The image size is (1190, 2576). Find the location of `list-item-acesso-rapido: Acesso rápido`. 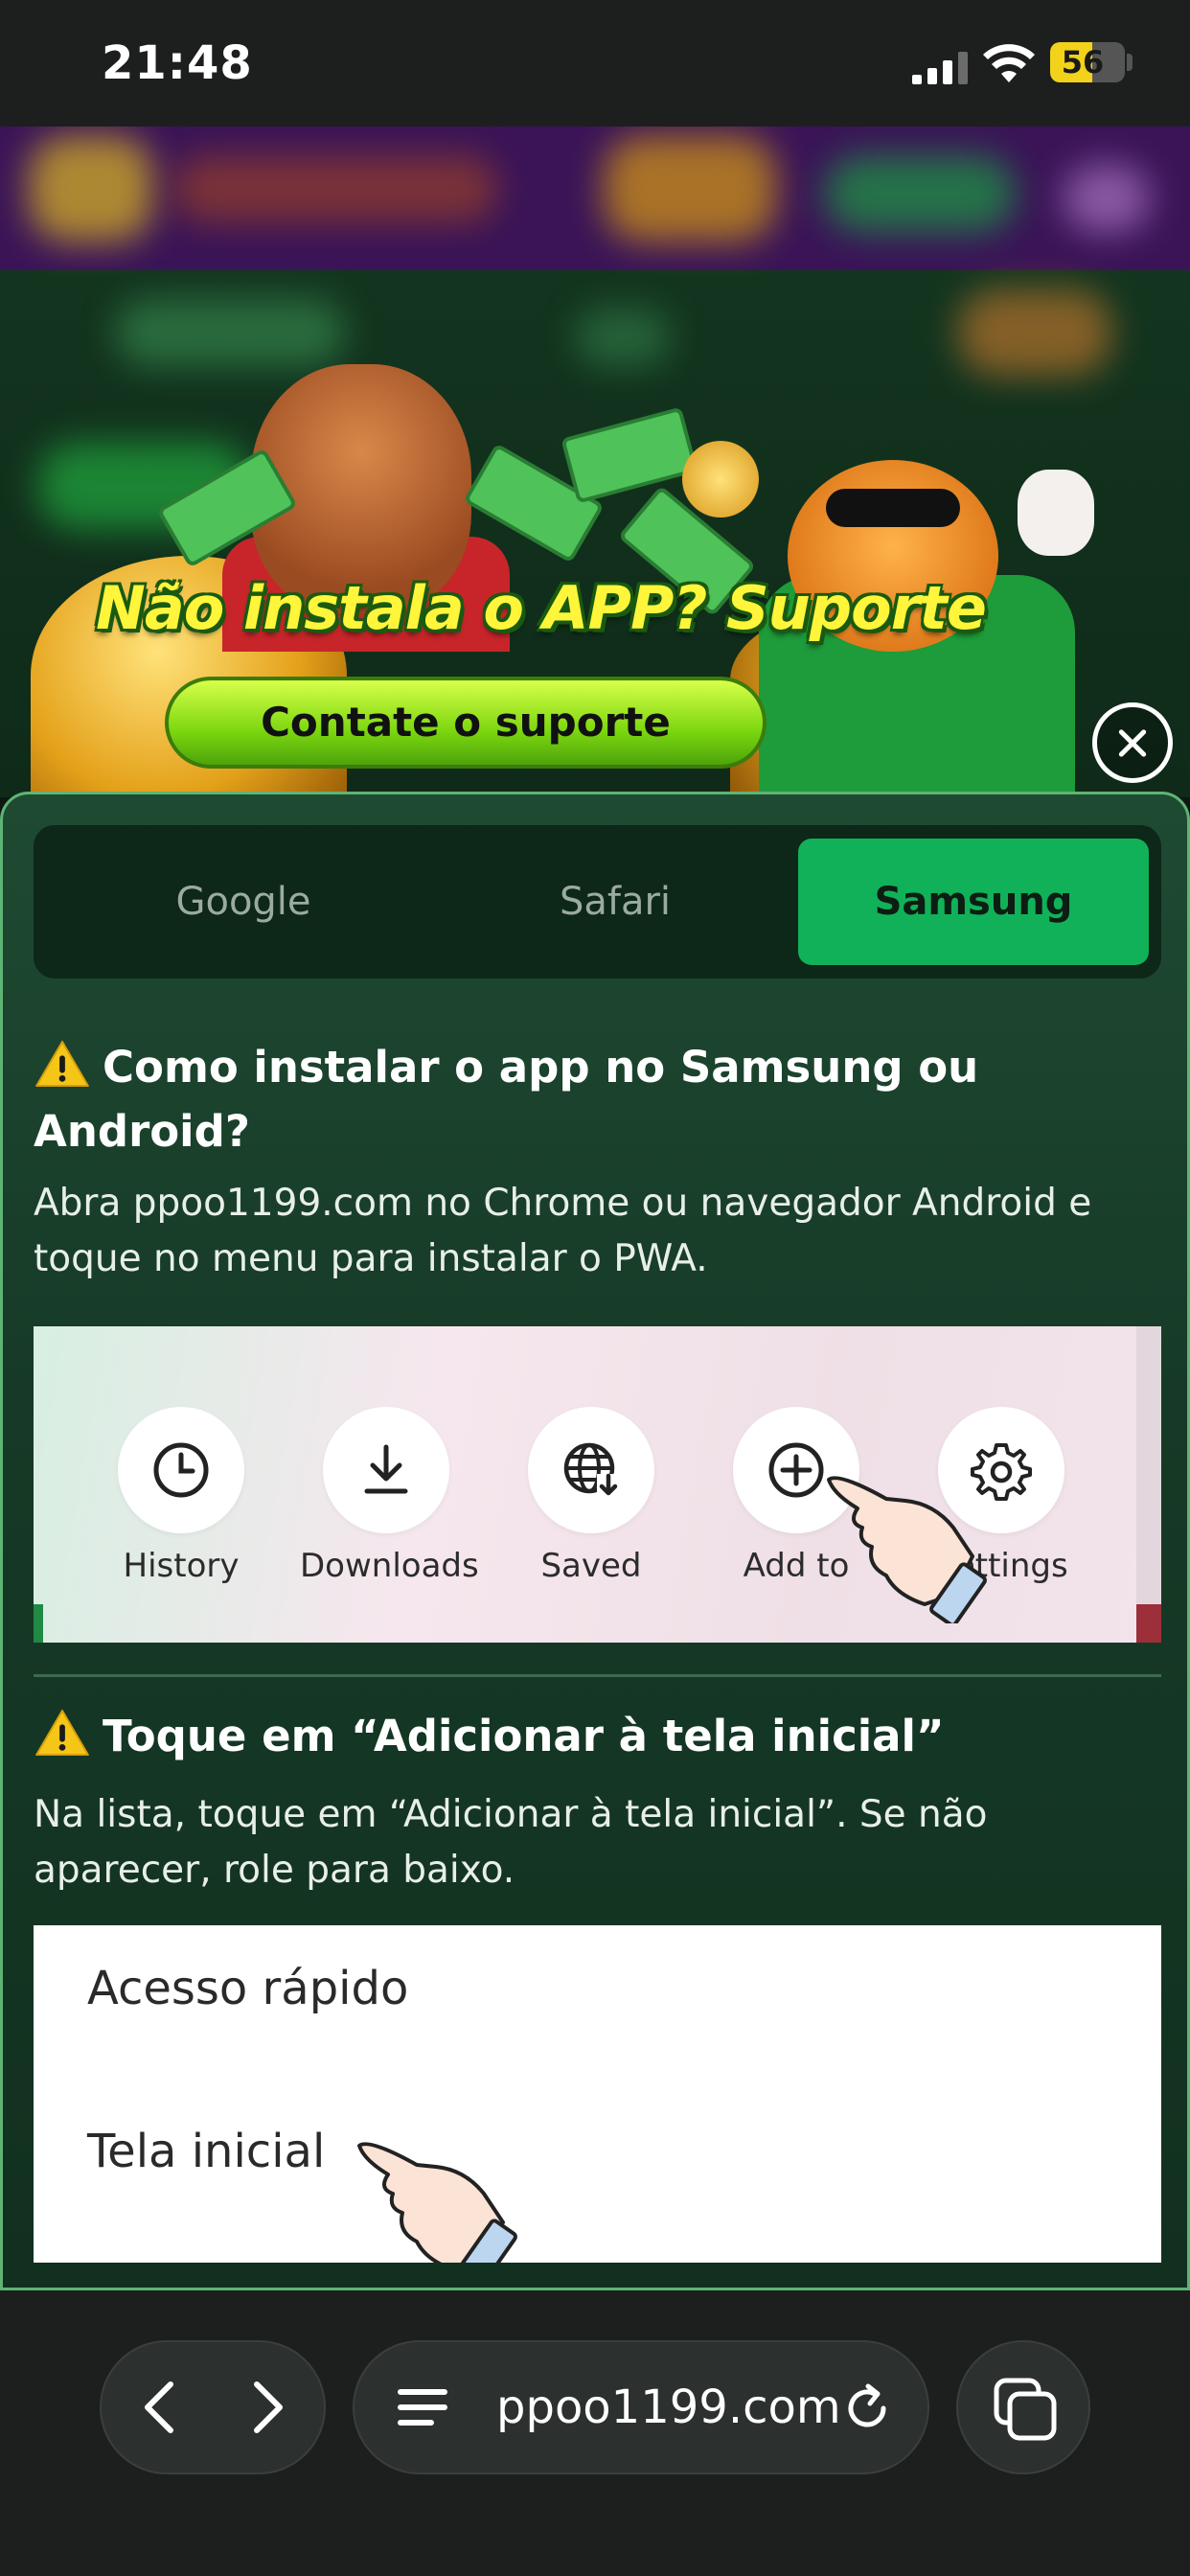

list-item-acesso-rapido: Acesso rápido is located at coordinates (248, 1989).